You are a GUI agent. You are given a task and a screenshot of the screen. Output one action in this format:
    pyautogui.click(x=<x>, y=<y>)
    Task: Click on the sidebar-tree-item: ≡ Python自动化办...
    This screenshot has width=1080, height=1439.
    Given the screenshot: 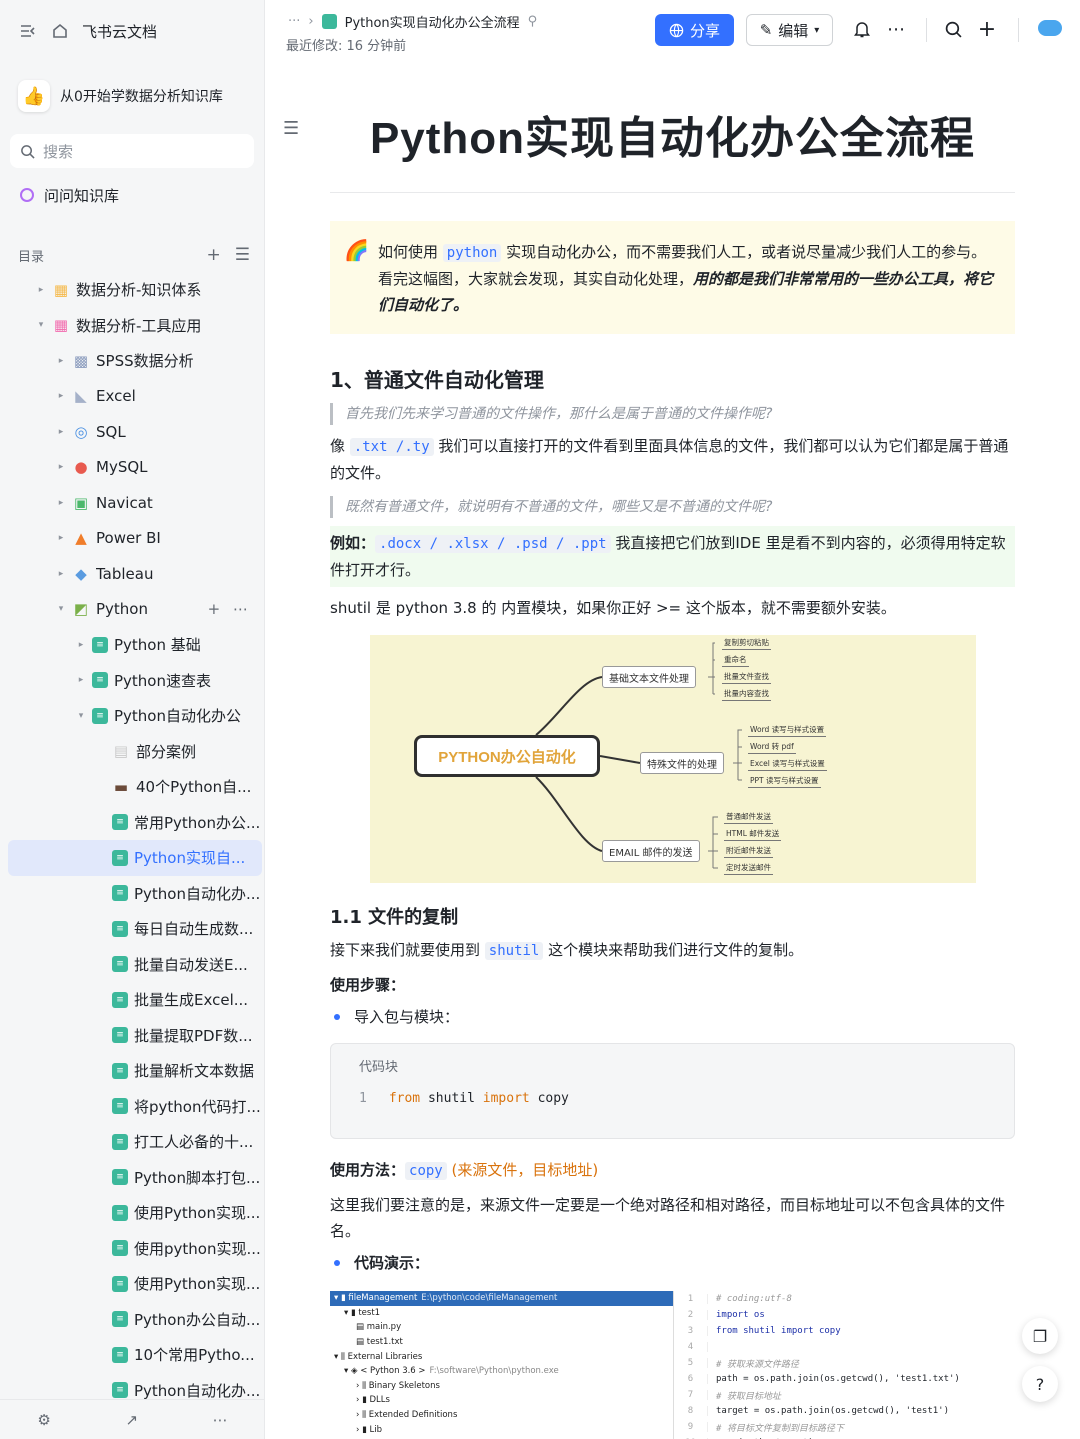 What is the action you would take?
    pyautogui.click(x=132, y=894)
    